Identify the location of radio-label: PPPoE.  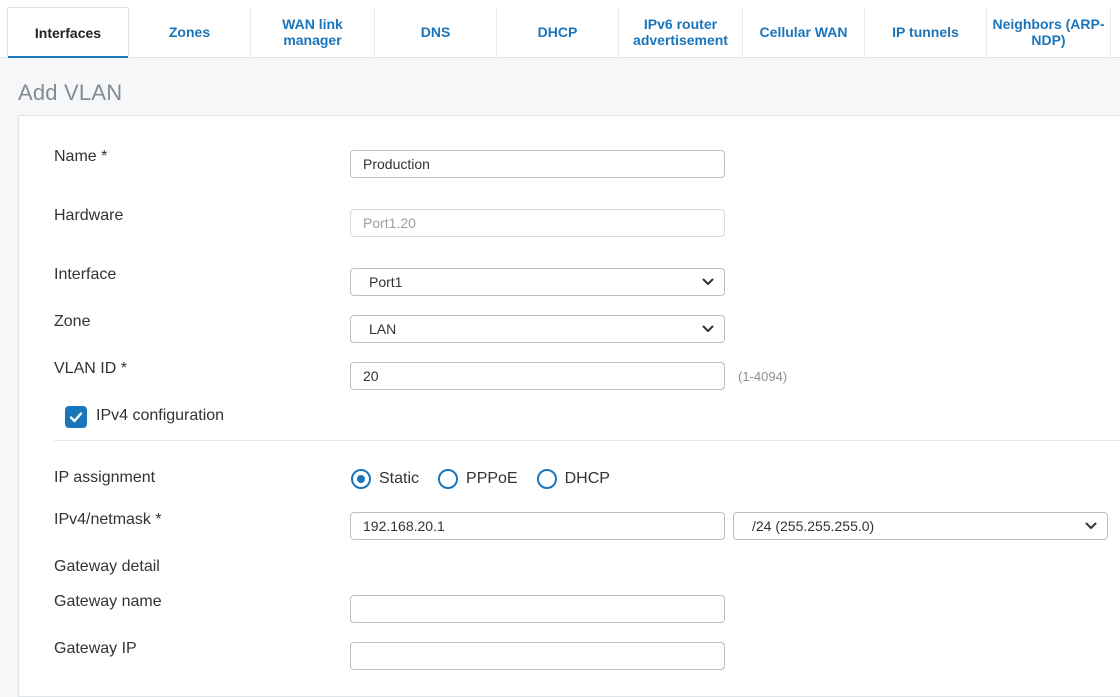
(492, 478).